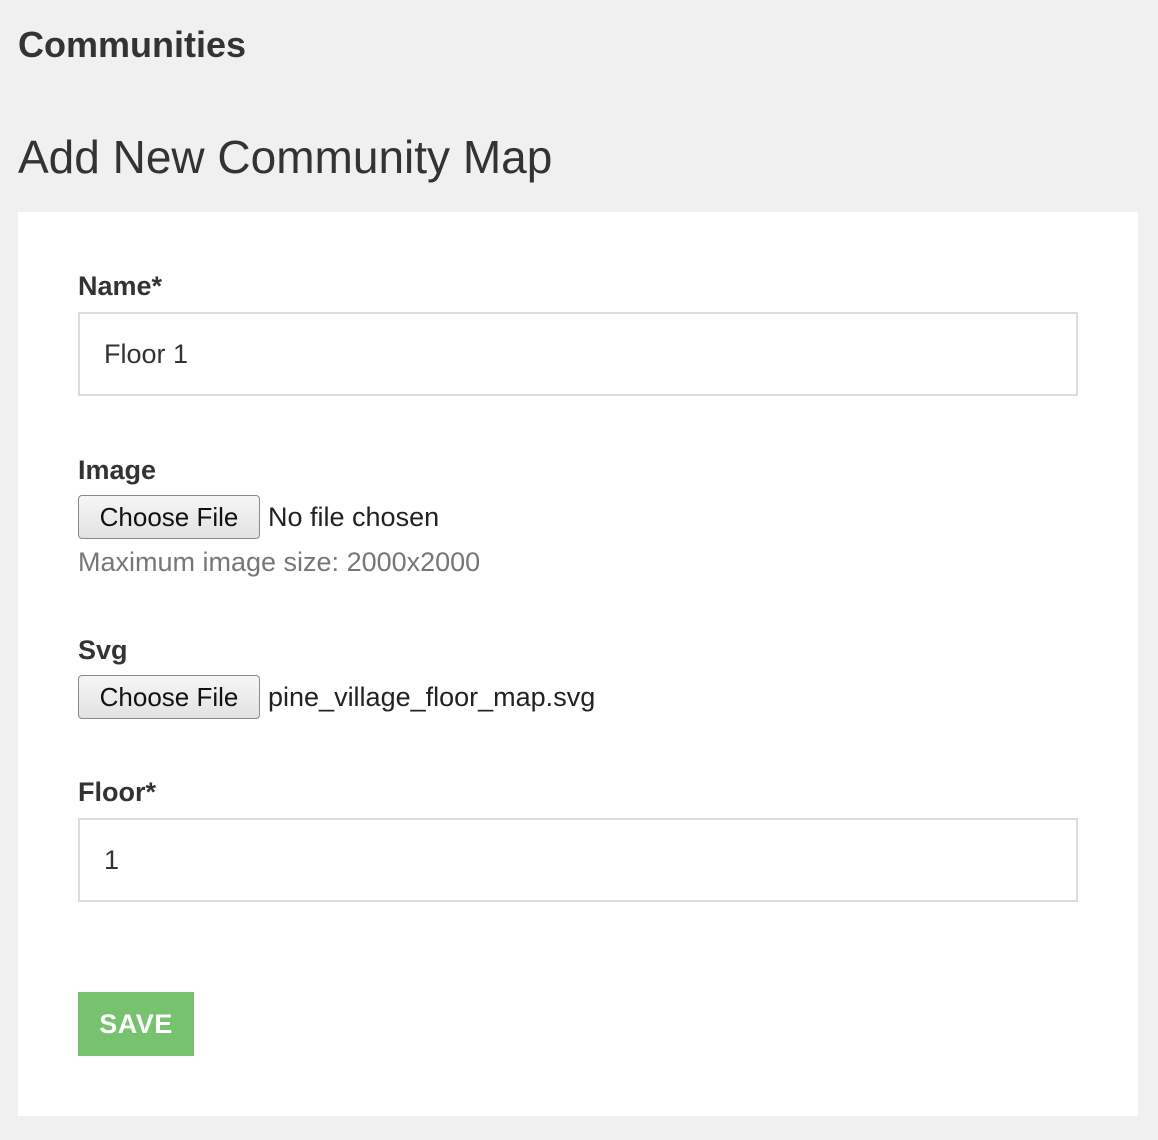  I want to click on floor-input, so click(578, 860).